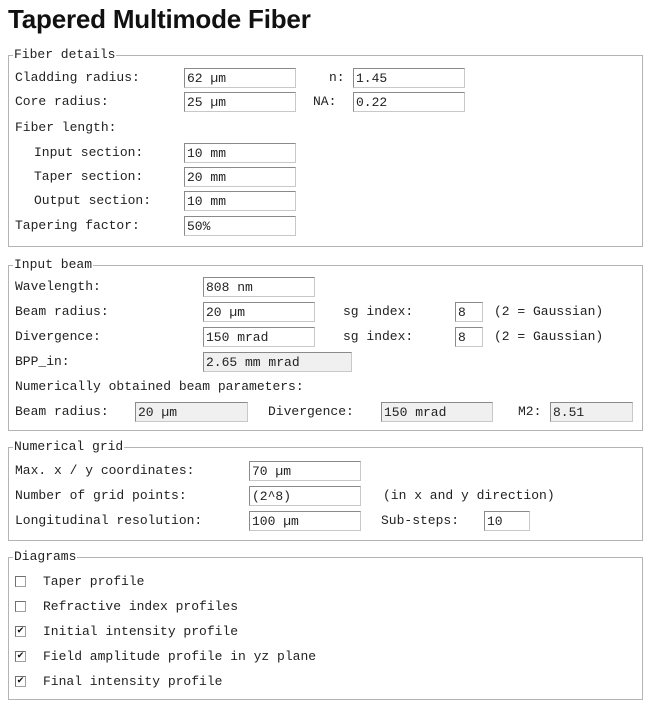  I want to click on numerical-grid-legend: Numerical grid, so click(69, 447).